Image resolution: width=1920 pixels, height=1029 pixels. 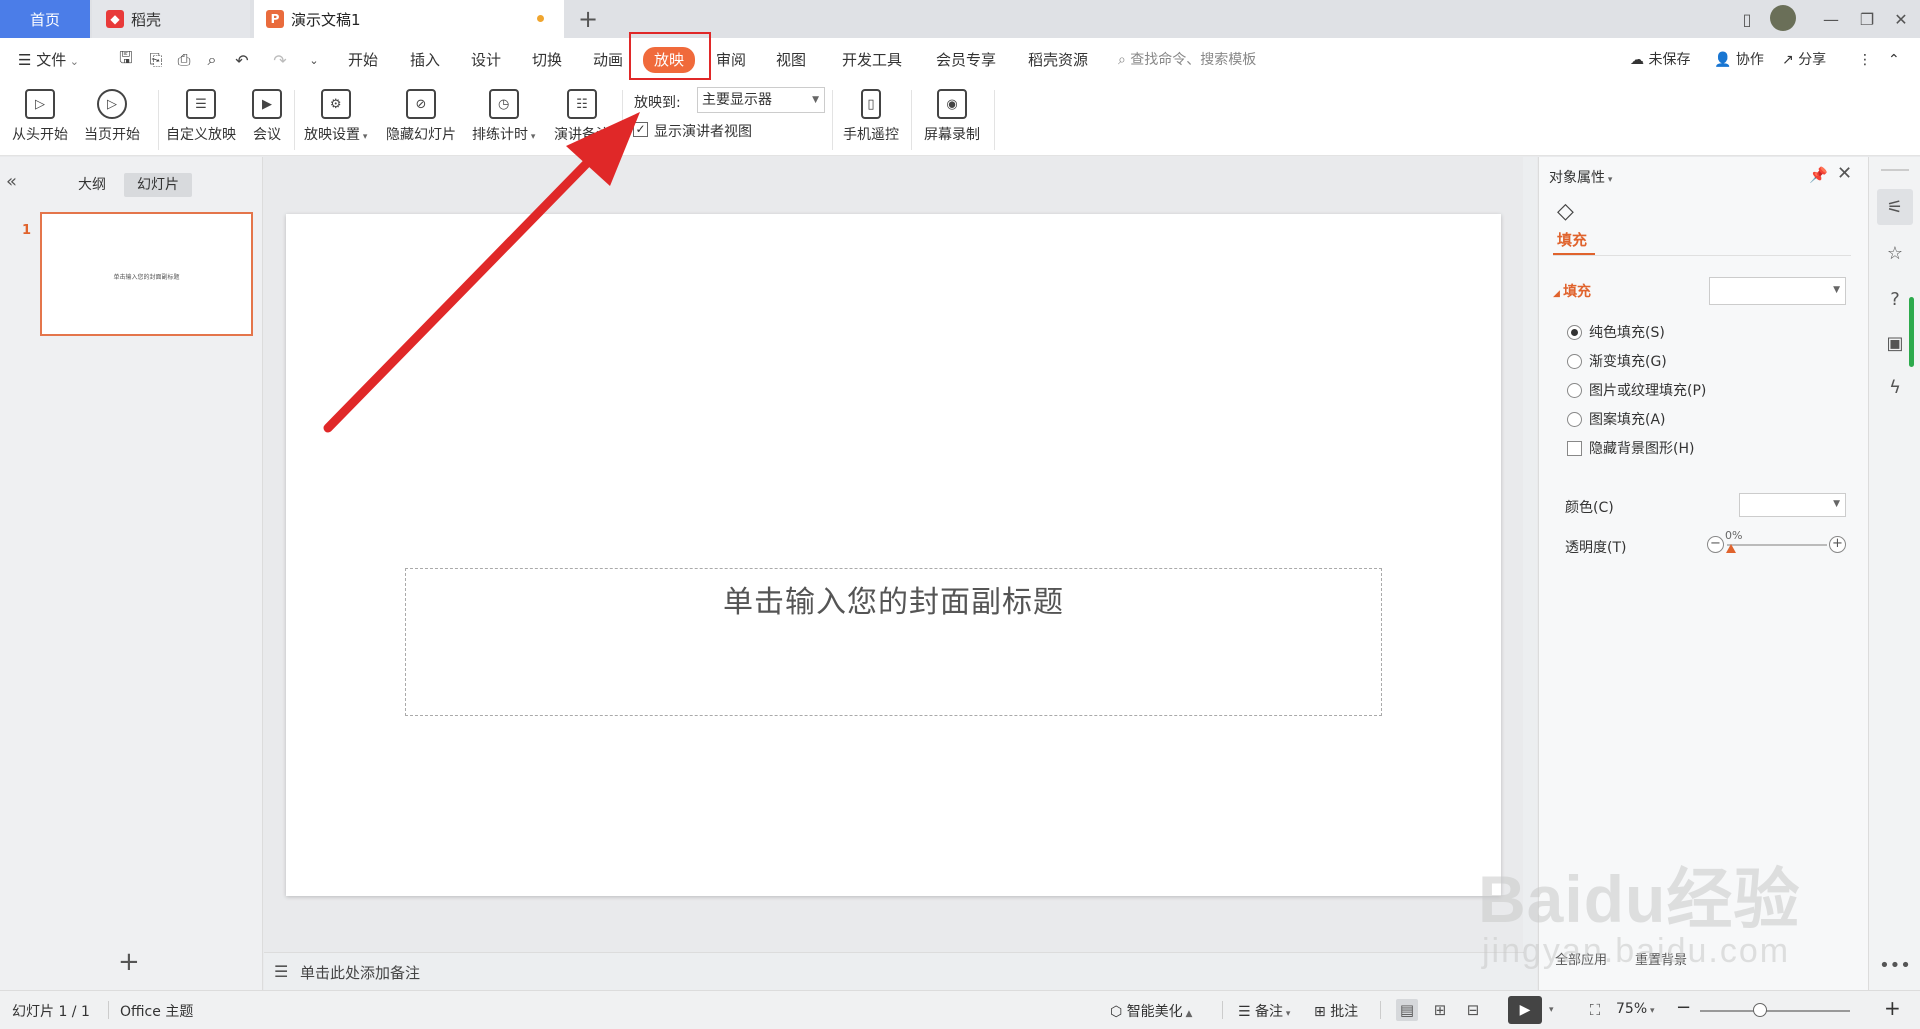 I want to click on menu-animation: 动画, so click(x=608, y=60).